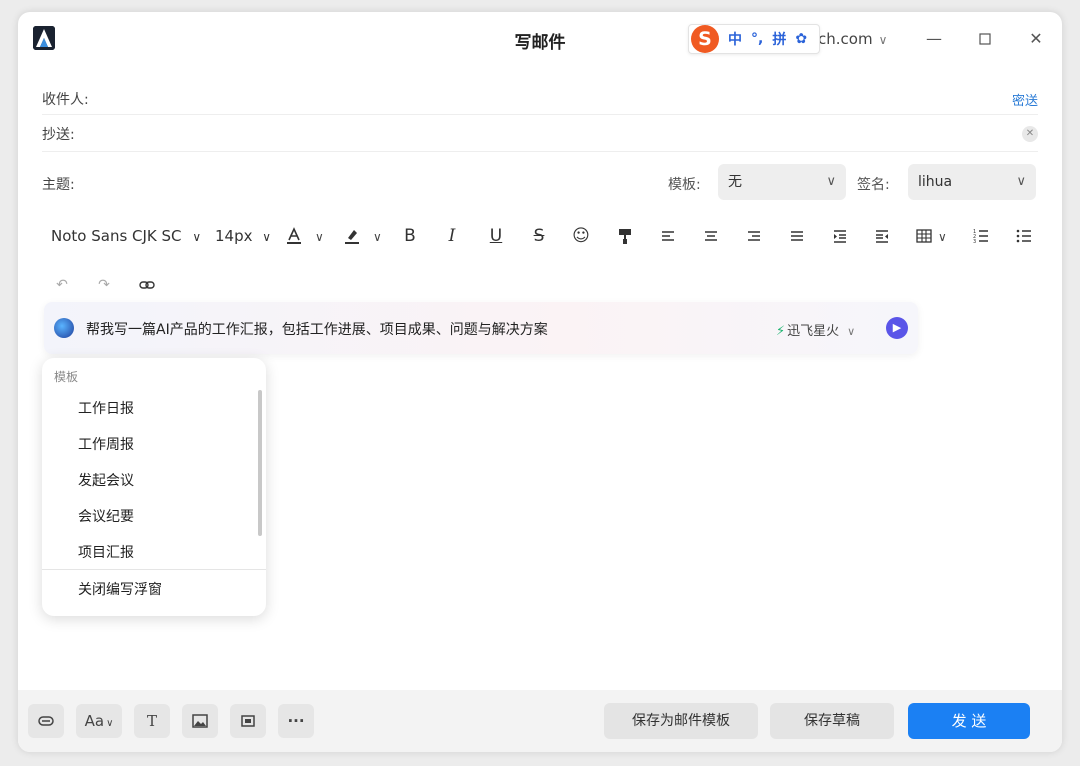  What do you see at coordinates (294, 236) in the screenshot?
I see `font-color-icon` at bounding box center [294, 236].